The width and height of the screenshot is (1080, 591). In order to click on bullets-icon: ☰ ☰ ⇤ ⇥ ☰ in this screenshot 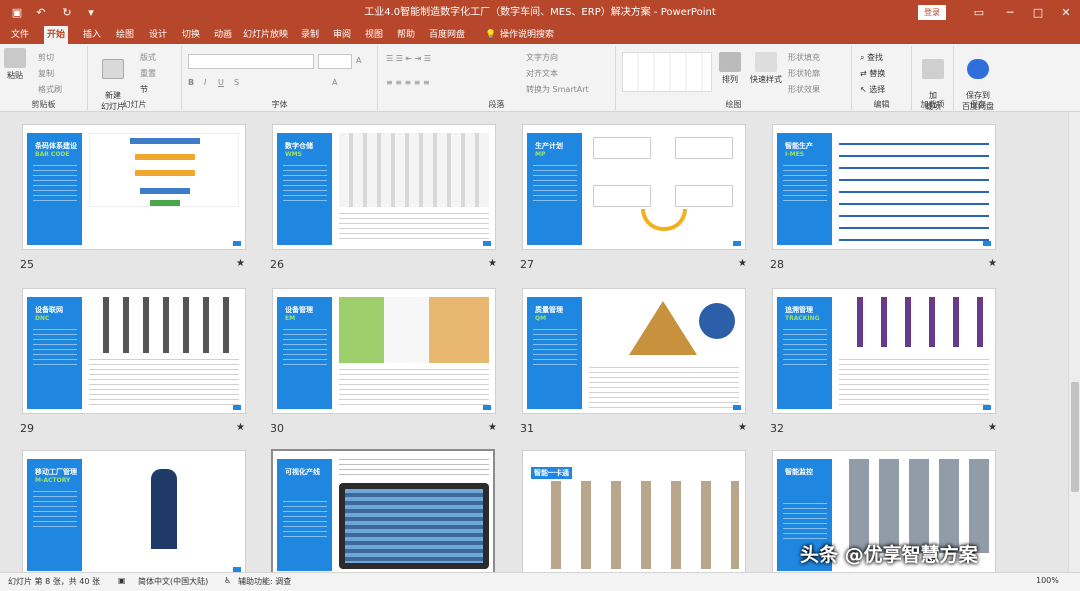, I will do `click(408, 58)`.